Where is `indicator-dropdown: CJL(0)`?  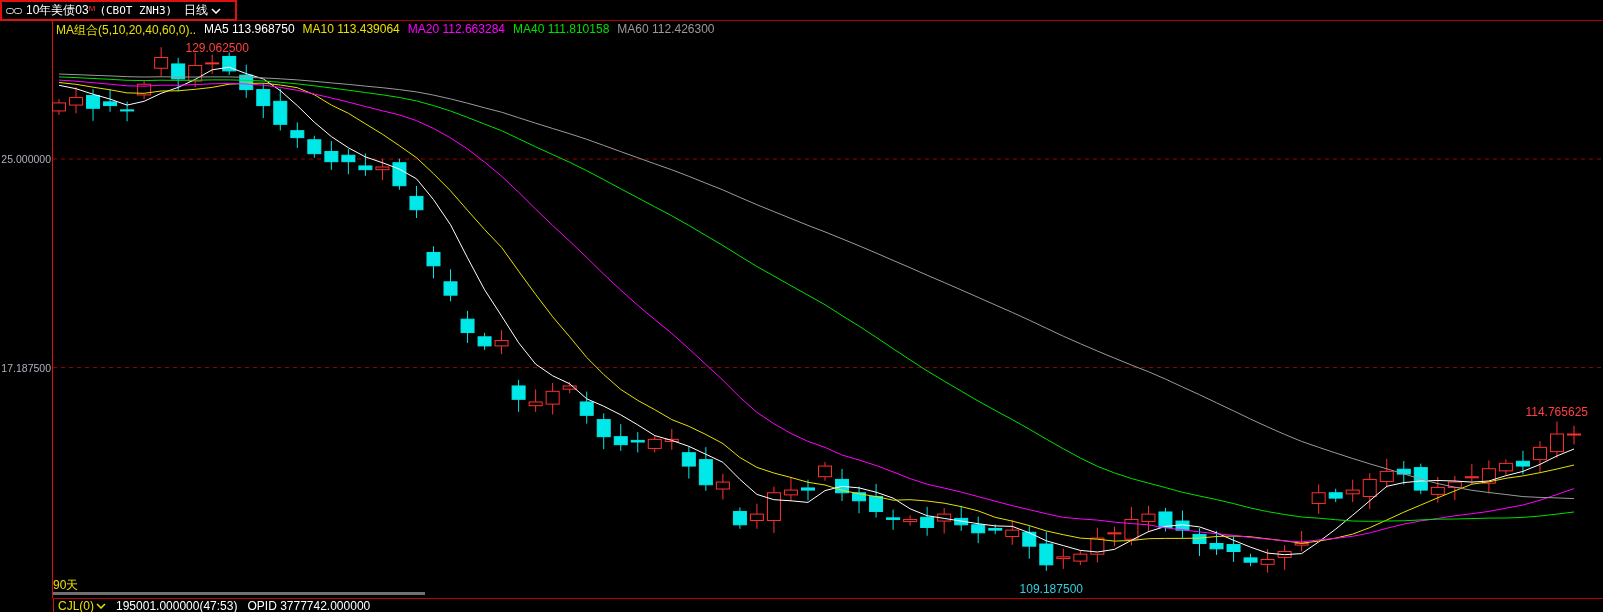 indicator-dropdown: CJL(0) is located at coordinates (82, 605).